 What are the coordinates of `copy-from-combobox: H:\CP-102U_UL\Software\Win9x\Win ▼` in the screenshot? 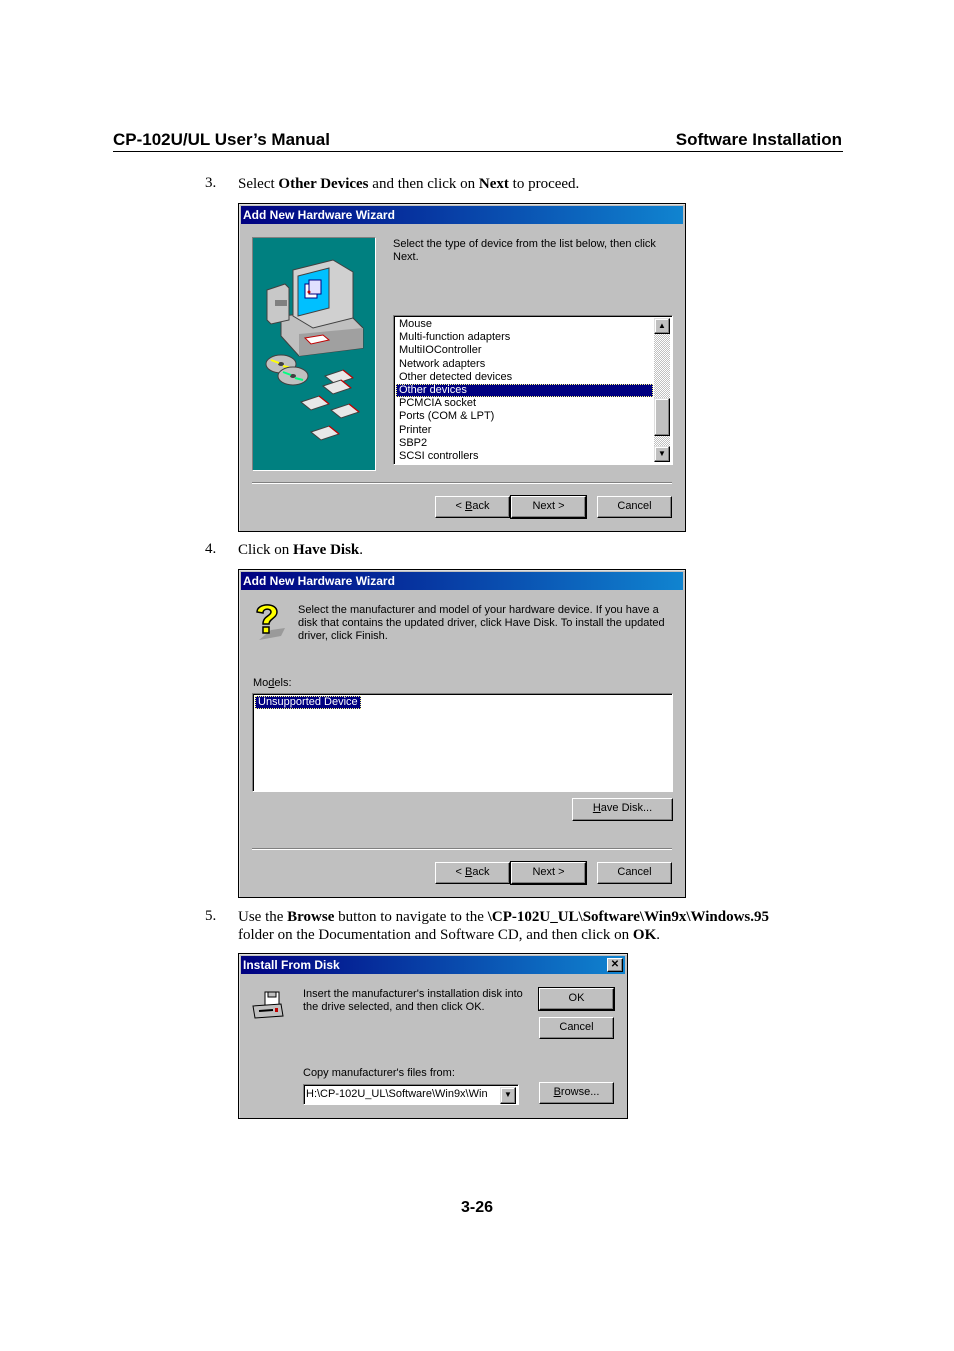 It's located at (411, 1094).